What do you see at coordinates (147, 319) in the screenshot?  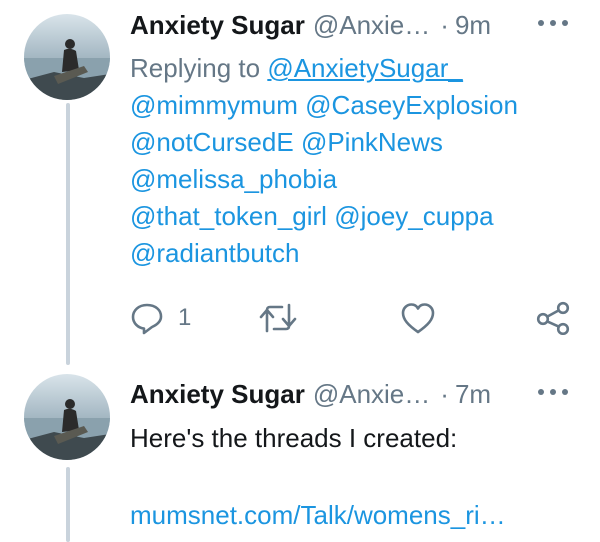 I see `reply-icon` at bounding box center [147, 319].